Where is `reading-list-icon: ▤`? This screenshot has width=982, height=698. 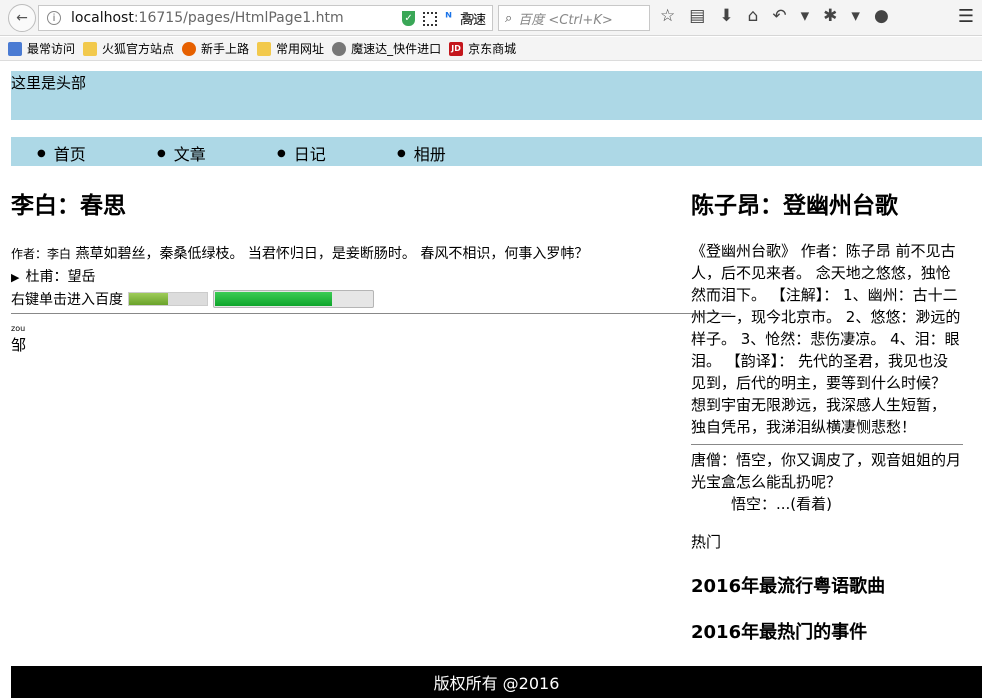
reading-list-icon: ▤ is located at coordinates (697, 16).